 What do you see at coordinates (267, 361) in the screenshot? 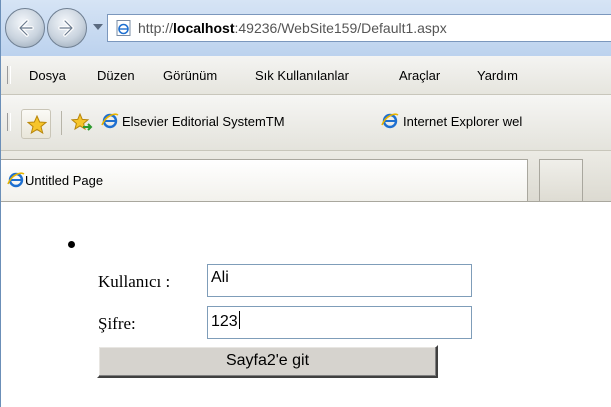
I see `goto-page2-button: Sayfa2'e git` at bounding box center [267, 361].